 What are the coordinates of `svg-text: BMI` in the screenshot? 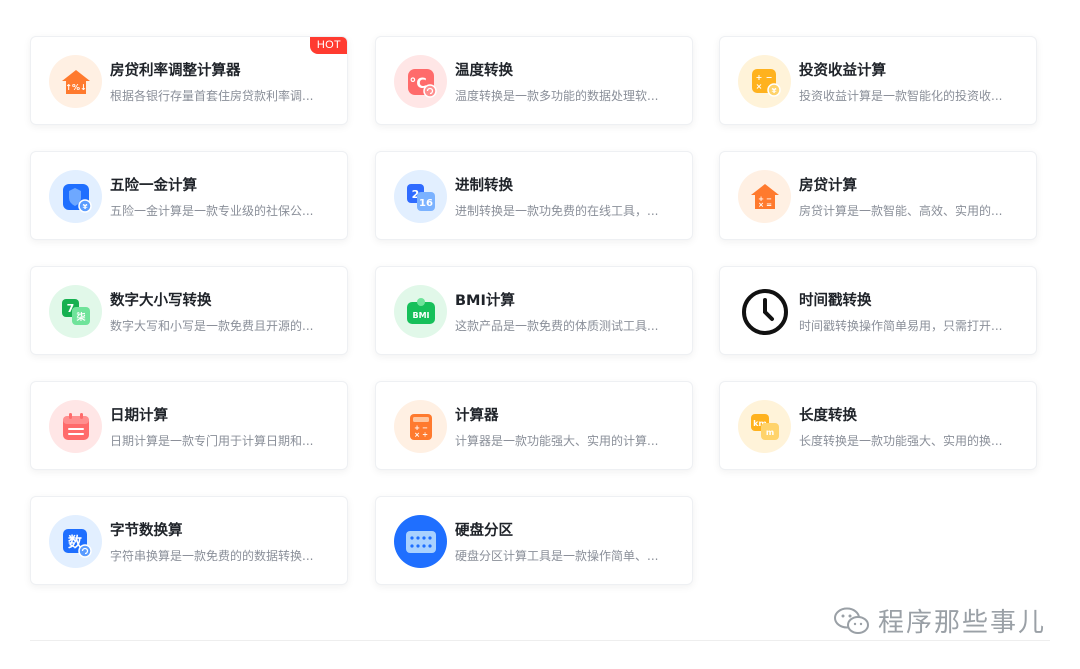 It's located at (420, 315).